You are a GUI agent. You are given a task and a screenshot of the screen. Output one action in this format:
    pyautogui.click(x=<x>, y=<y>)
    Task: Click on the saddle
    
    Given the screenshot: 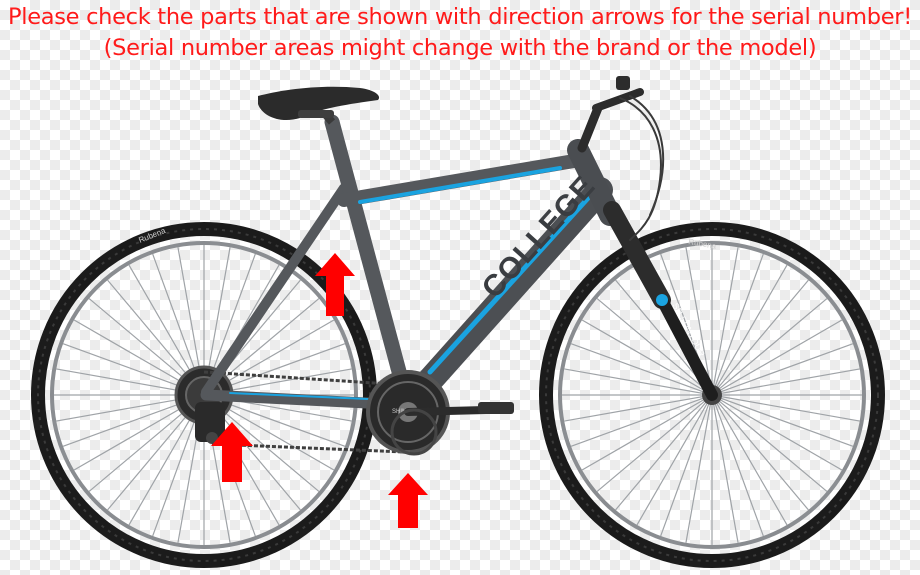 What is the action you would take?
    pyautogui.click(x=319, y=105)
    